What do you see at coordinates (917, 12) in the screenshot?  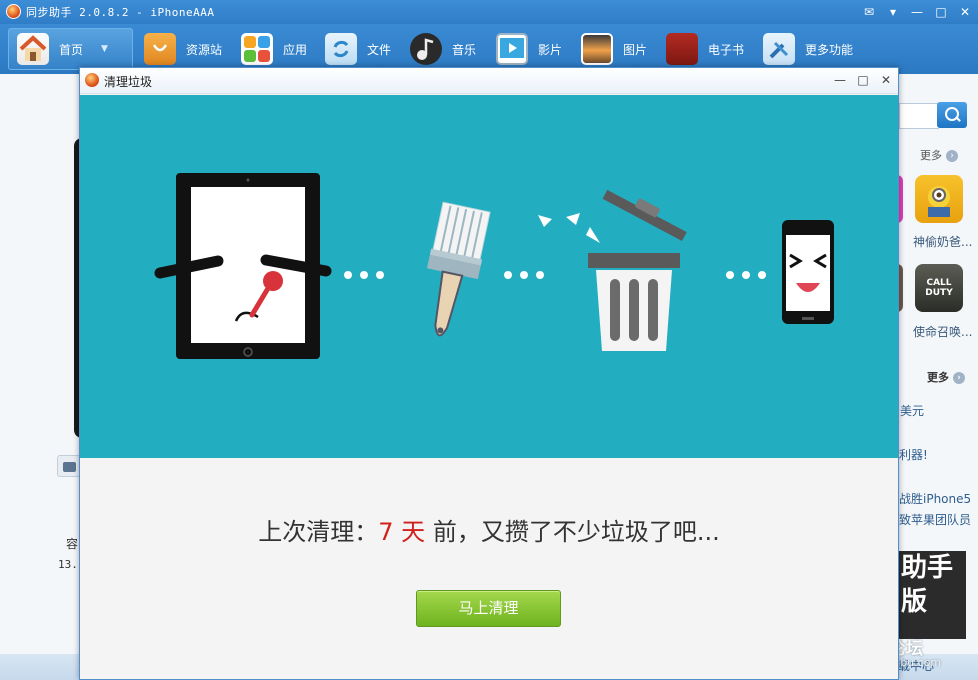 I see `minimize-button: —` at bounding box center [917, 12].